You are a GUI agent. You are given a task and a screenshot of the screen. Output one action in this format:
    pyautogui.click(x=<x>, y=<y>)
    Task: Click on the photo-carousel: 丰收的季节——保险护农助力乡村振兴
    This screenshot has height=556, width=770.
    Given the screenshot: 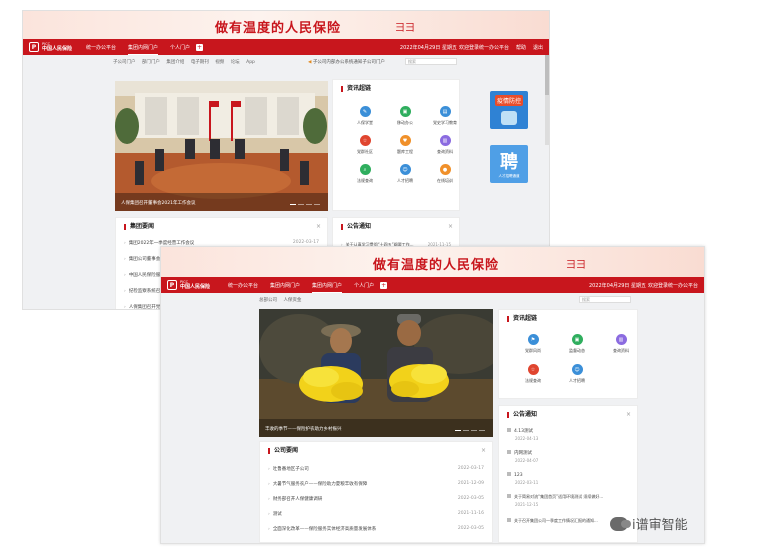 What is the action you would take?
    pyautogui.click(x=376, y=373)
    